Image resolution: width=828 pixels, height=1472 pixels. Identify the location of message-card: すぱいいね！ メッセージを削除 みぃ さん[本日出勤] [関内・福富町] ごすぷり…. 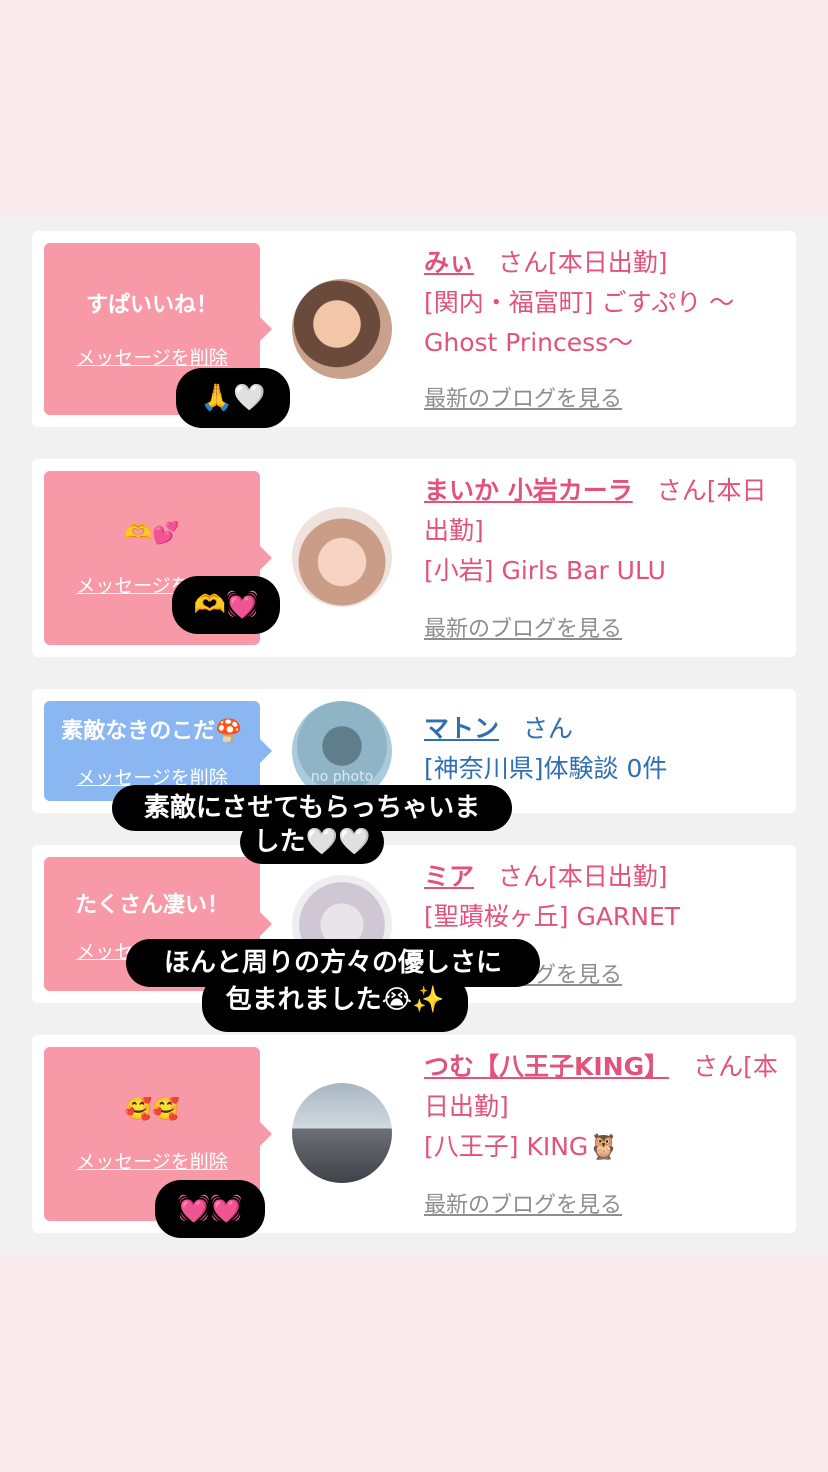
(414, 329).